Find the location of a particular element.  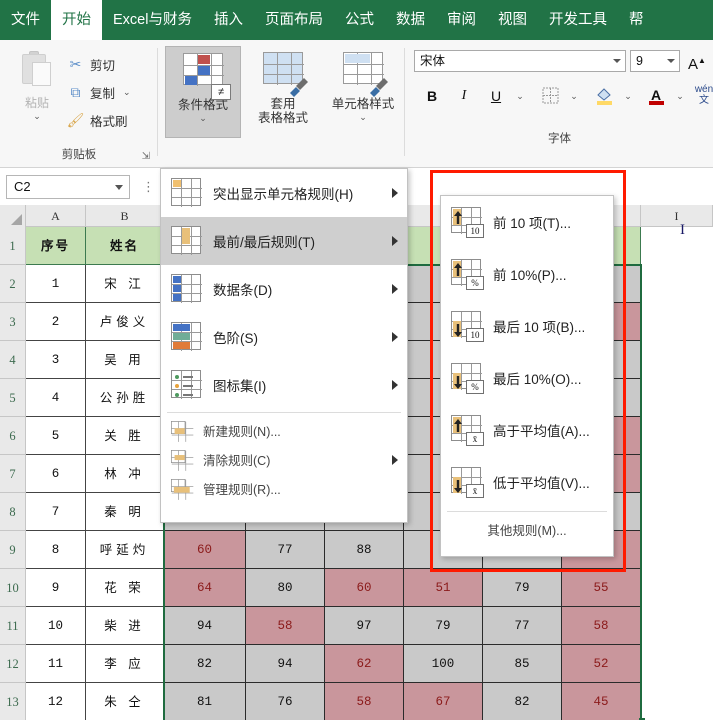

cell-a13: 12 is located at coordinates (56, 701).